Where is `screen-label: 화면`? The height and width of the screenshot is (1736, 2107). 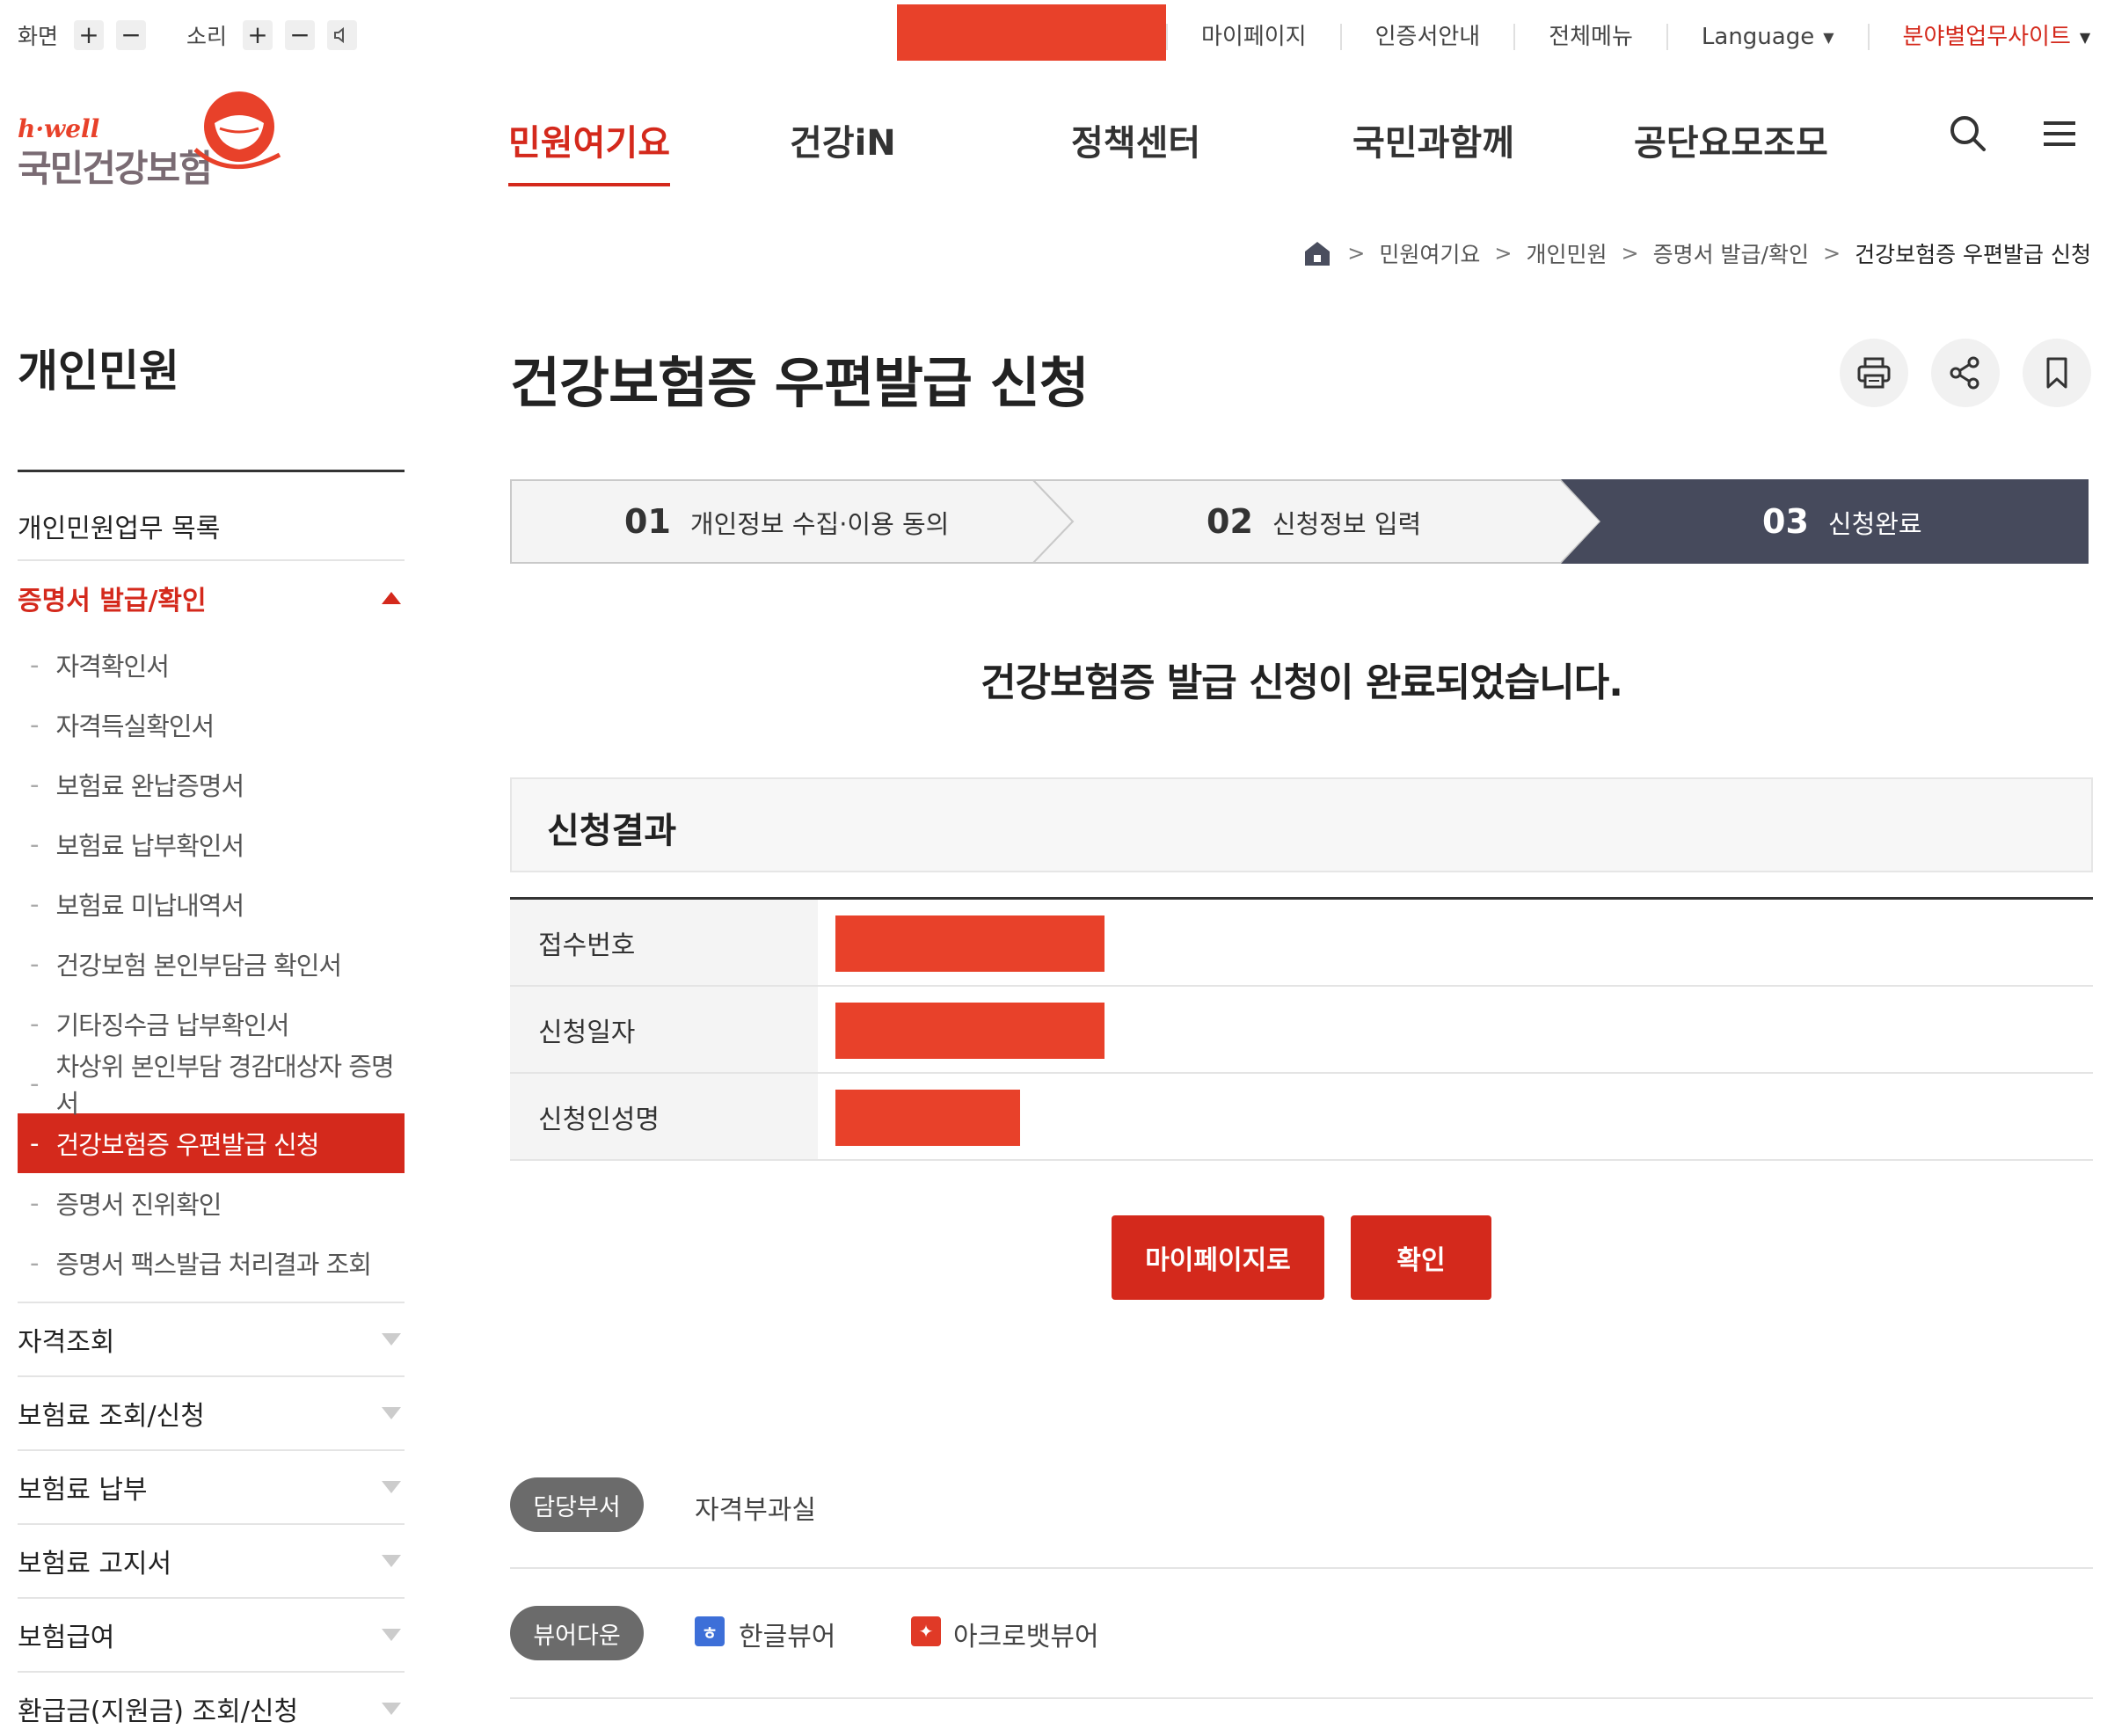
screen-label: 화면 is located at coordinates (38, 37).